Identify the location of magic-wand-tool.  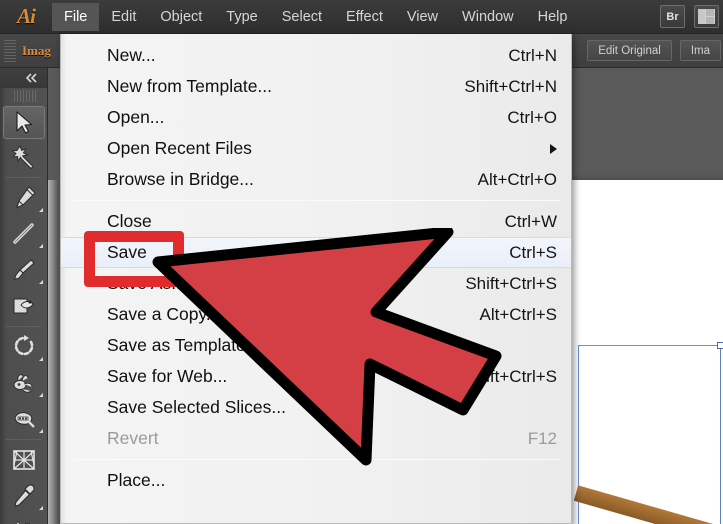
(24, 157).